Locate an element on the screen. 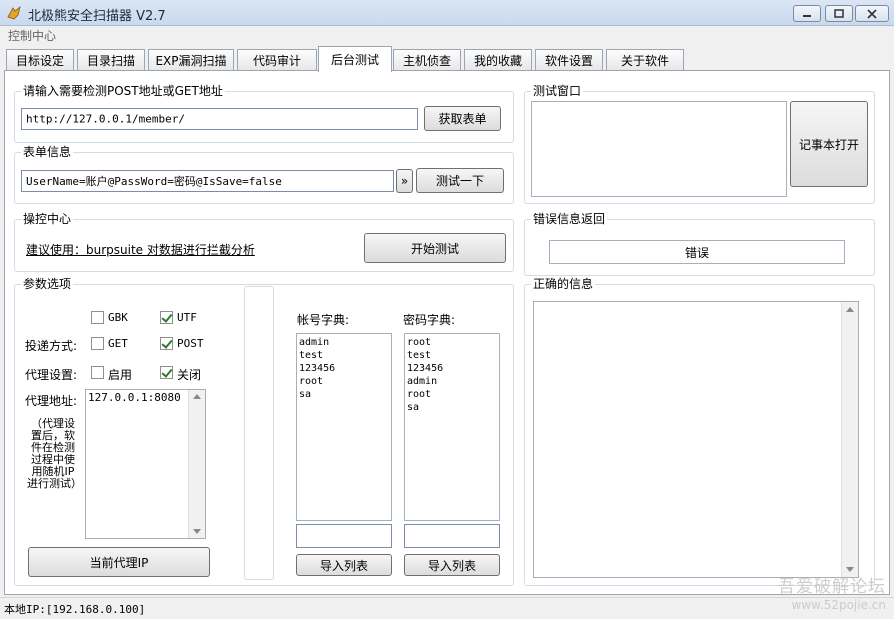 The width and height of the screenshot is (894, 619). current-proxy-ip-button: 当前代理IP is located at coordinates (119, 562).